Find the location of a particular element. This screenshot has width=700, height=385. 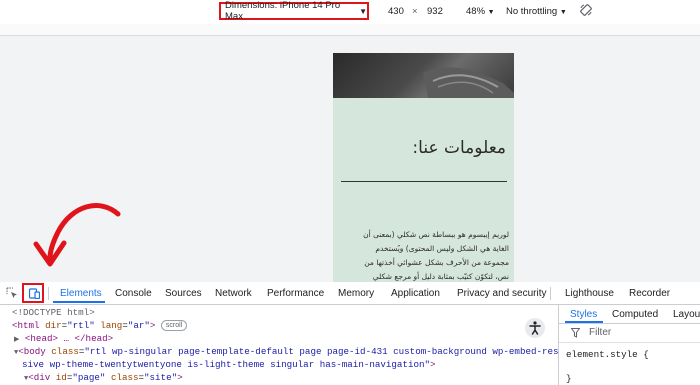

attr-value: "page" is located at coordinates (89, 377).